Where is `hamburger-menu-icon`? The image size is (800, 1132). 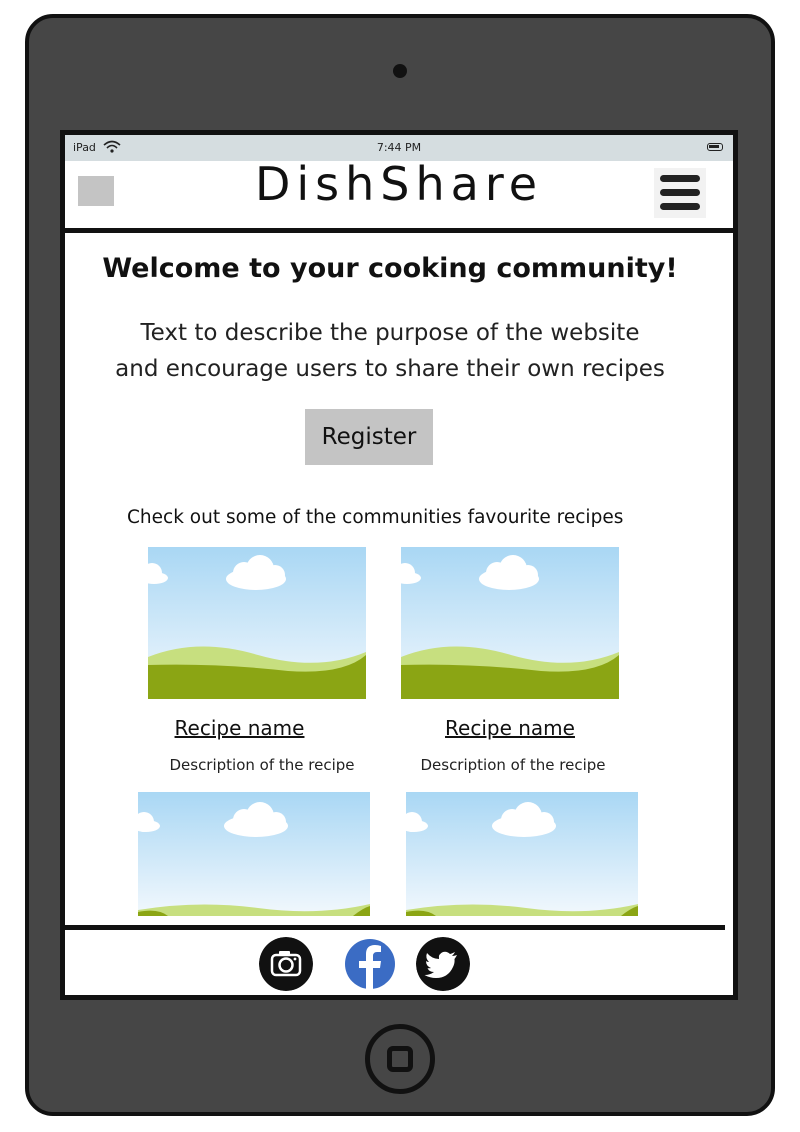 hamburger-menu-icon is located at coordinates (680, 193).